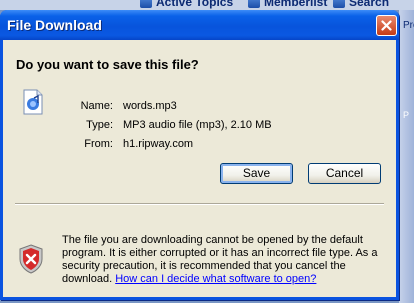 The width and height of the screenshot is (414, 303). What do you see at coordinates (54, 25) in the screenshot?
I see `dialog-title: File Download` at bounding box center [54, 25].